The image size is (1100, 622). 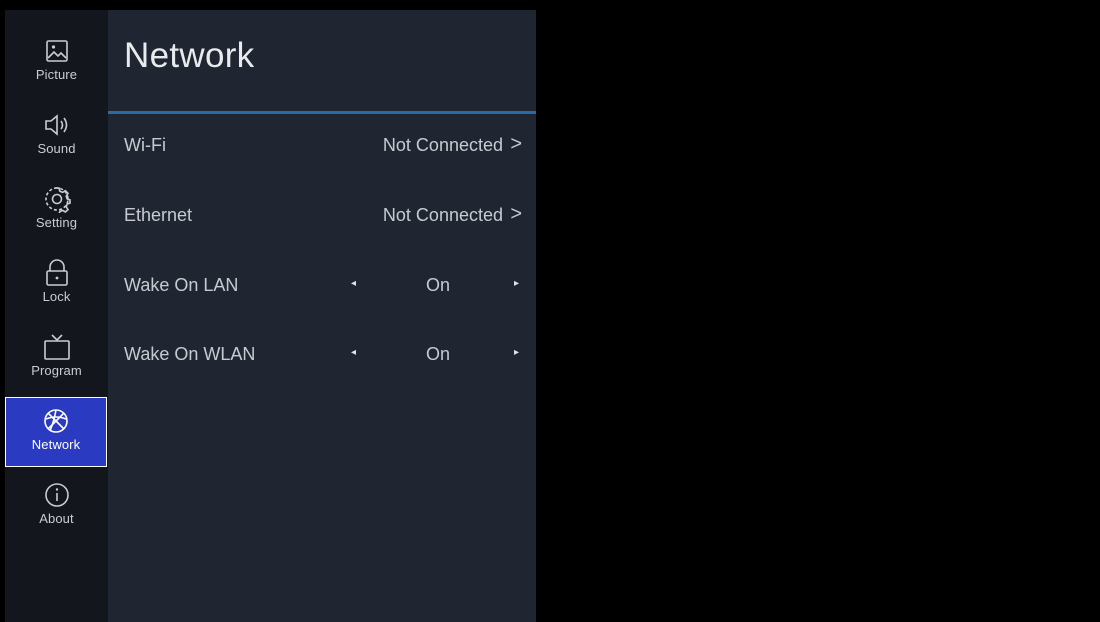 I want to click on rail-item-label: Program, so click(x=56, y=370).